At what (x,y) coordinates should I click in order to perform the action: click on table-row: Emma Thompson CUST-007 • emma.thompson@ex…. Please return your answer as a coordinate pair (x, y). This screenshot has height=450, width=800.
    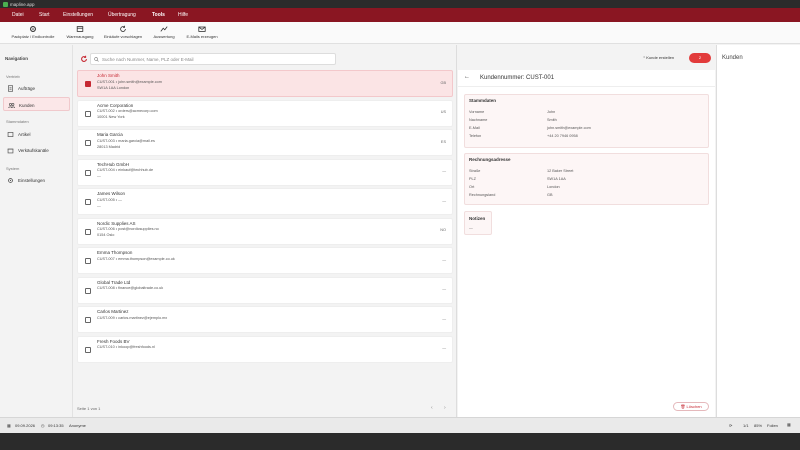
    Looking at the image, I should click on (265, 260).